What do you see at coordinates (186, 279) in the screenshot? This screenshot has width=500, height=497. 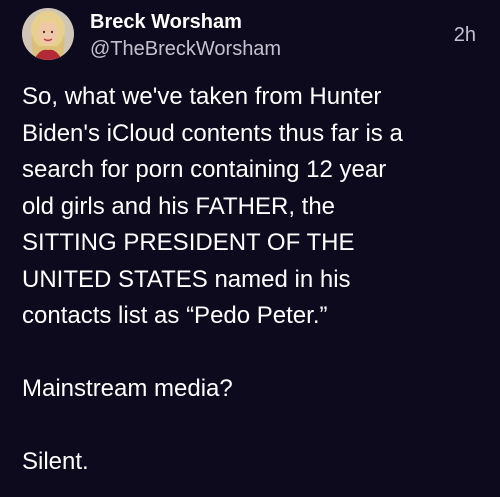 I see `post-body-line: UNITED STATES named in his` at bounding box center [186, 279].